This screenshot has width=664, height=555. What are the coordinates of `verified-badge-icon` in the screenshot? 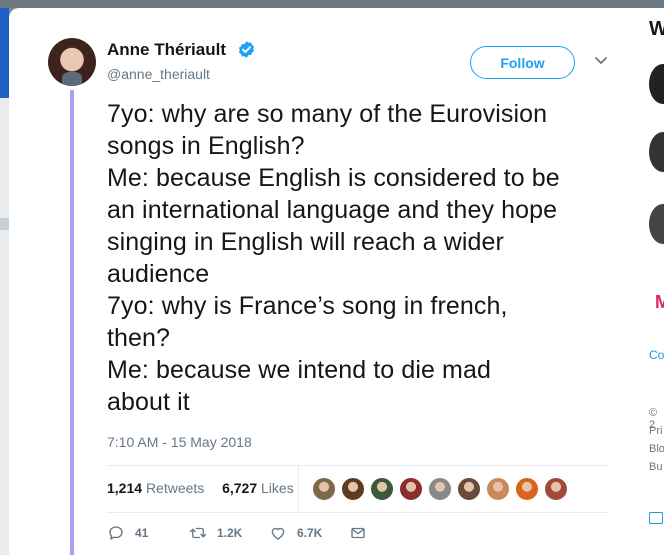 It's located at (246, 49).